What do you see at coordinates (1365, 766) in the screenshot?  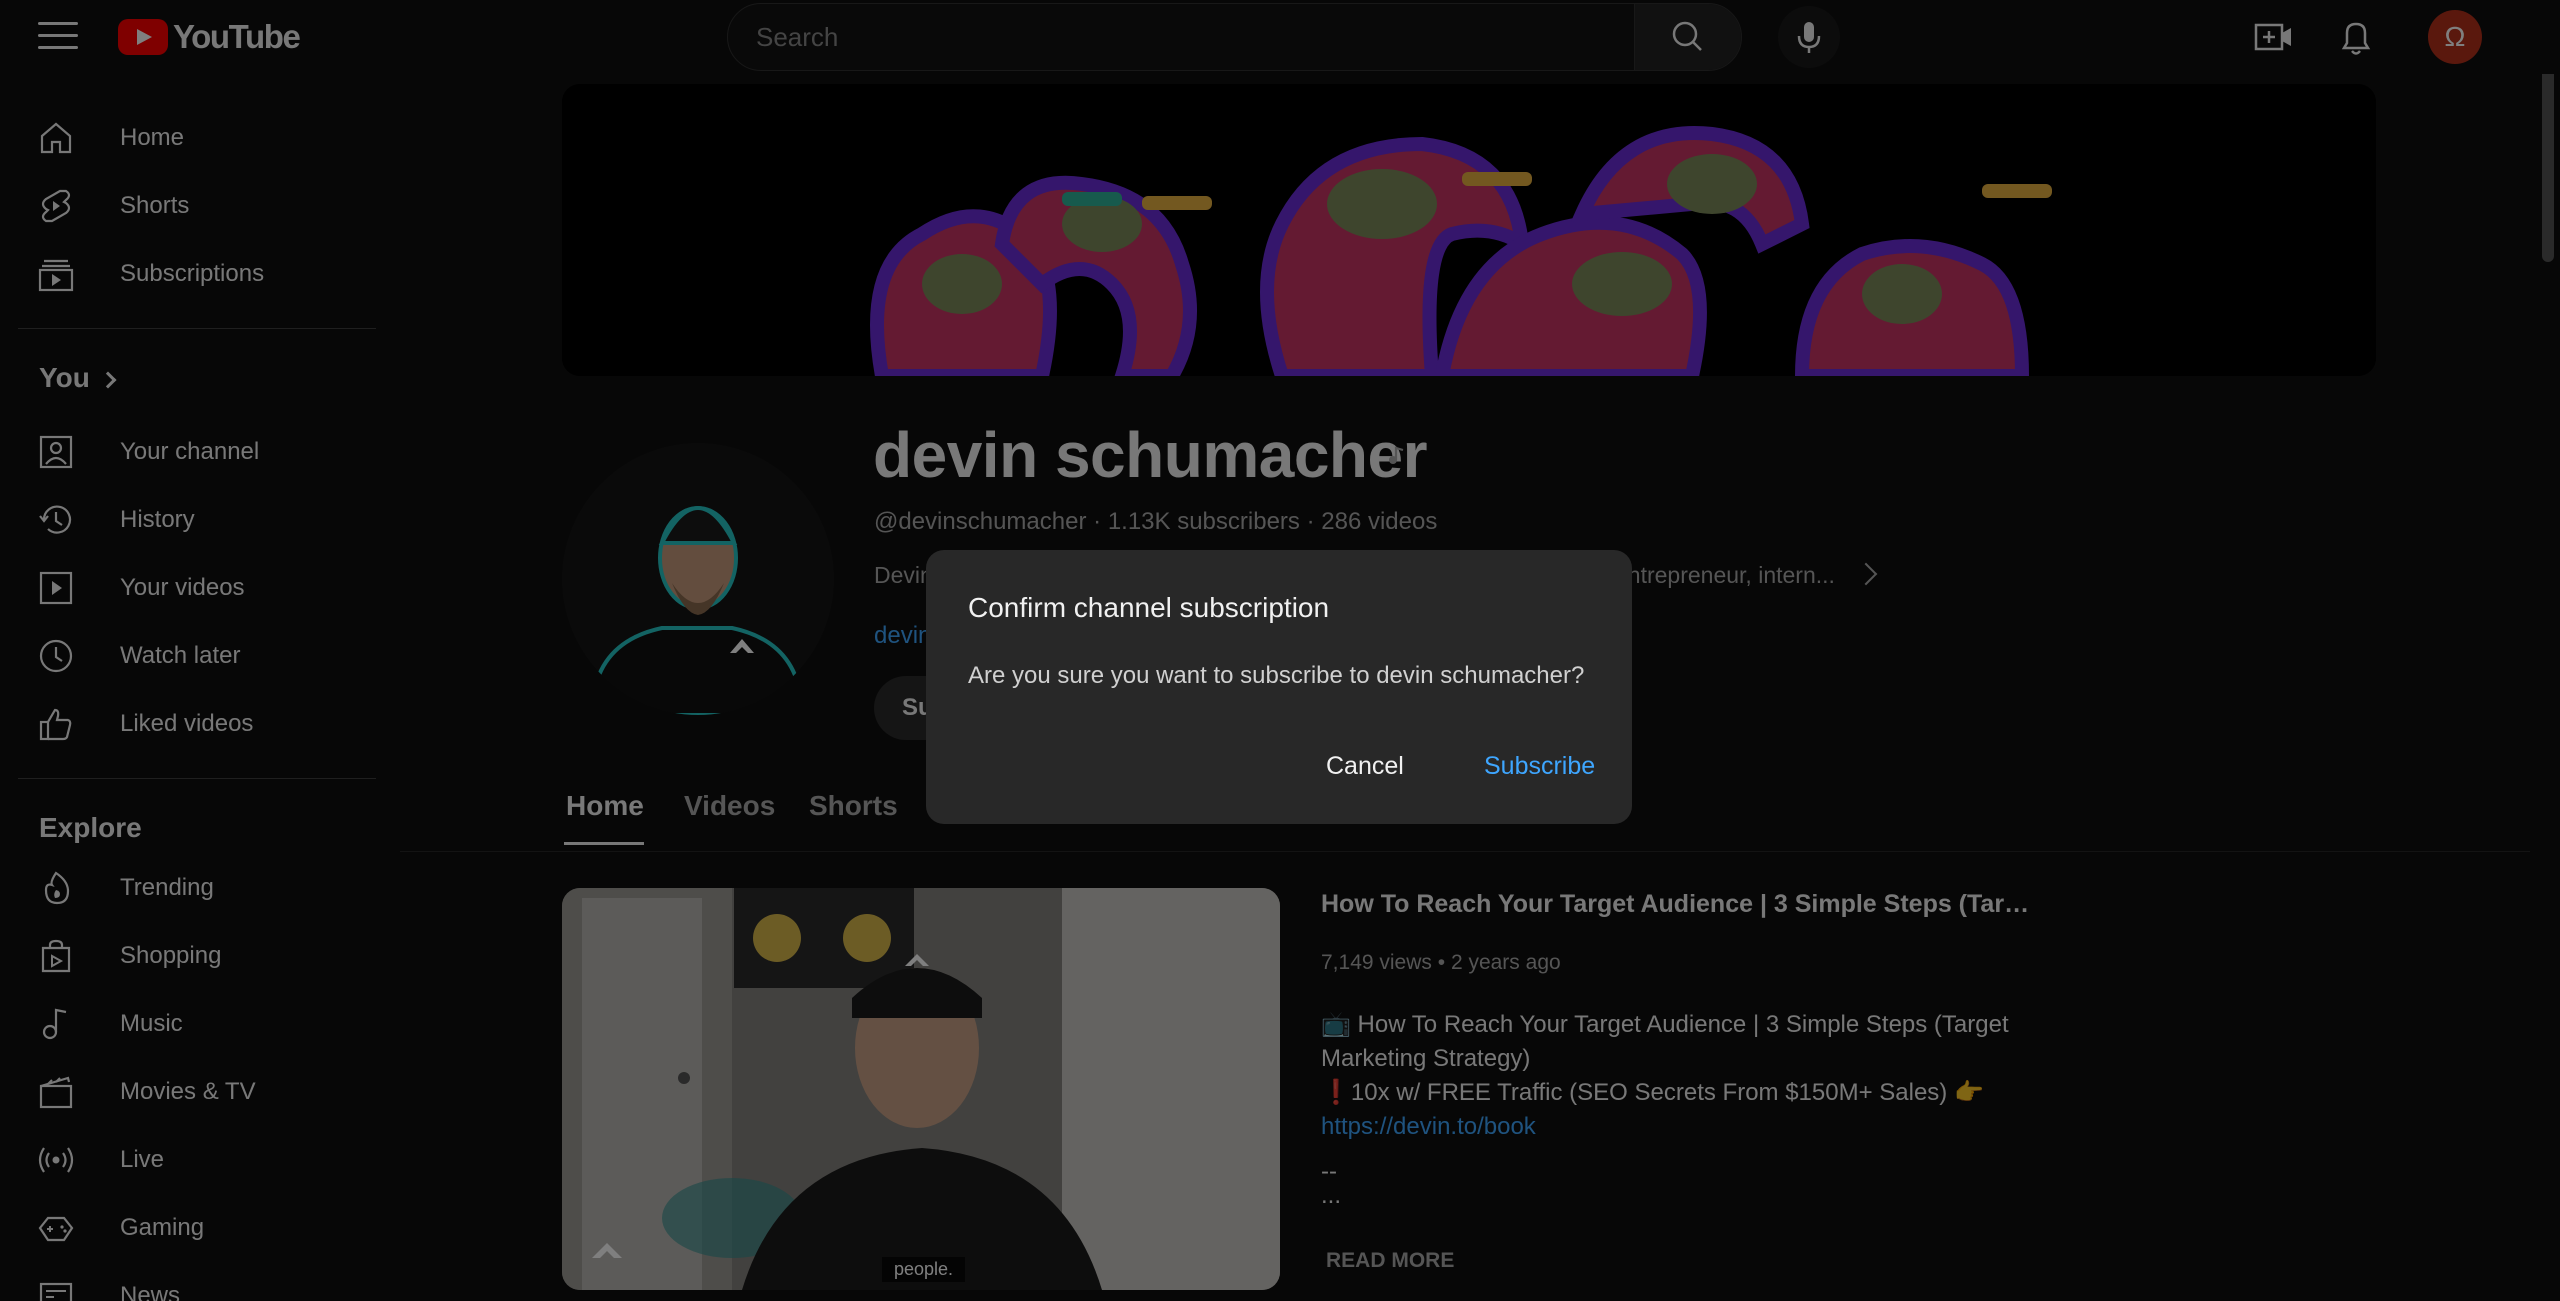 I see `cancel-button: Cancel` at bounding box center [1365, 766].